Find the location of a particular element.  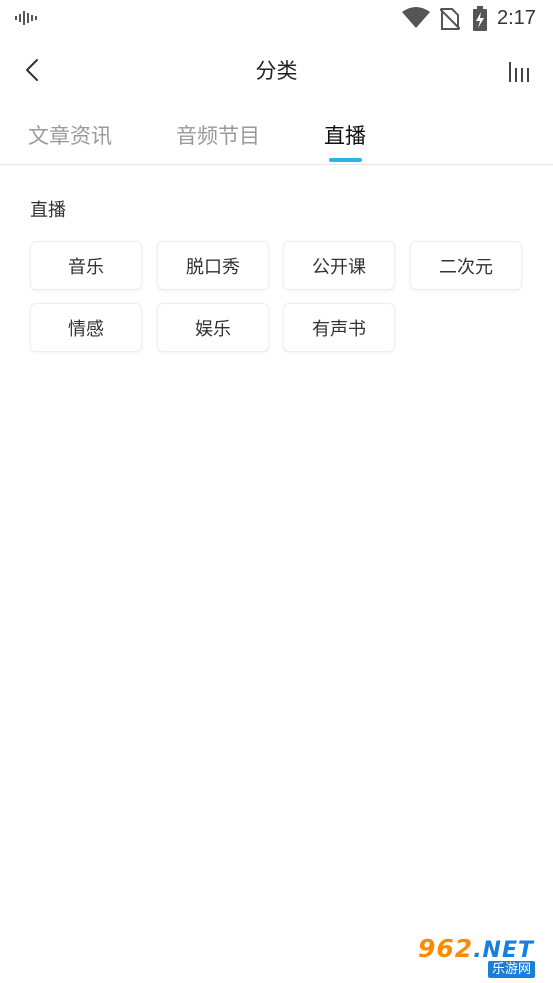

category-tabs: 文章资讯 音频节目 直播 is located at coordinates (276, 135).